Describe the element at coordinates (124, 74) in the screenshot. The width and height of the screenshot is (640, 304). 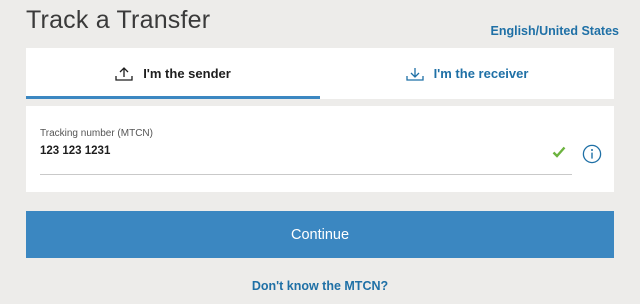
I see `upload-icon` at that location.